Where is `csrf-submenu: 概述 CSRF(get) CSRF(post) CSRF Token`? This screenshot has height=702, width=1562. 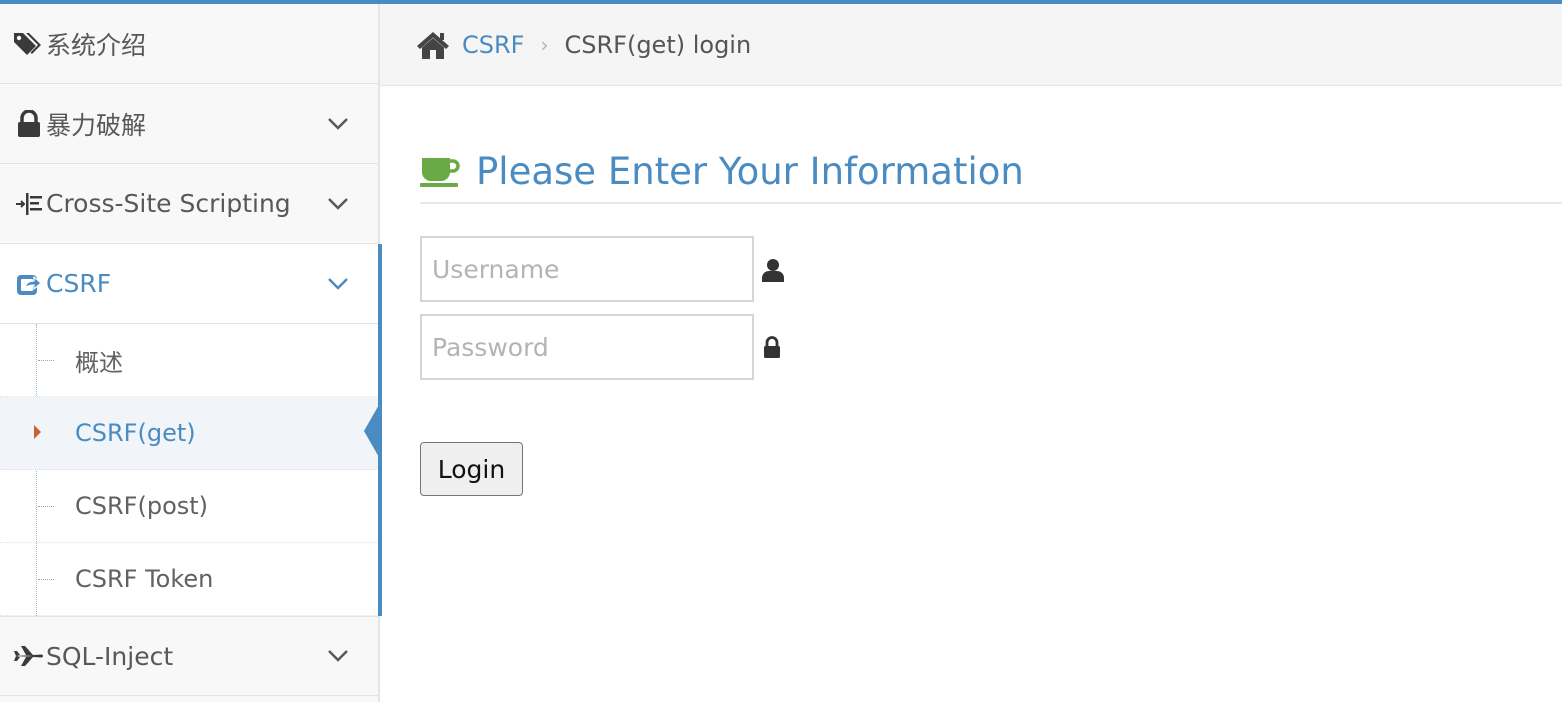
csrf-submenu: 概述 CSRF(get) CSRF(post) CSRF Token is located at coordinates (191, 430).